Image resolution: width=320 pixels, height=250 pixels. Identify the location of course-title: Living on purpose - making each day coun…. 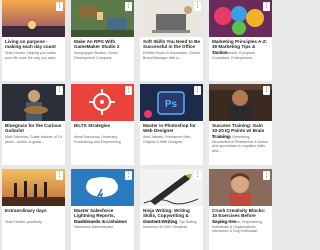
(34, 44).